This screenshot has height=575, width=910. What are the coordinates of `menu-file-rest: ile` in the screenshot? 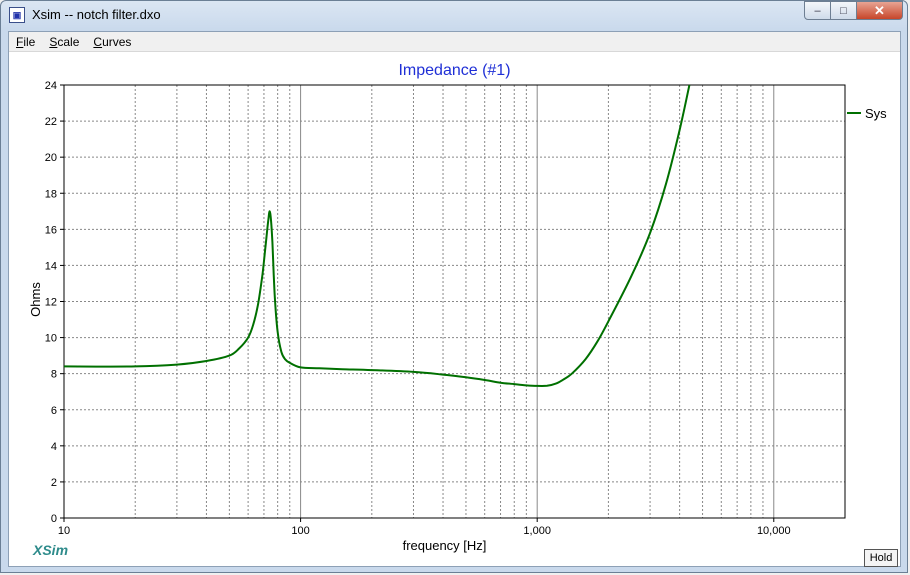 It's located at (29, 41).